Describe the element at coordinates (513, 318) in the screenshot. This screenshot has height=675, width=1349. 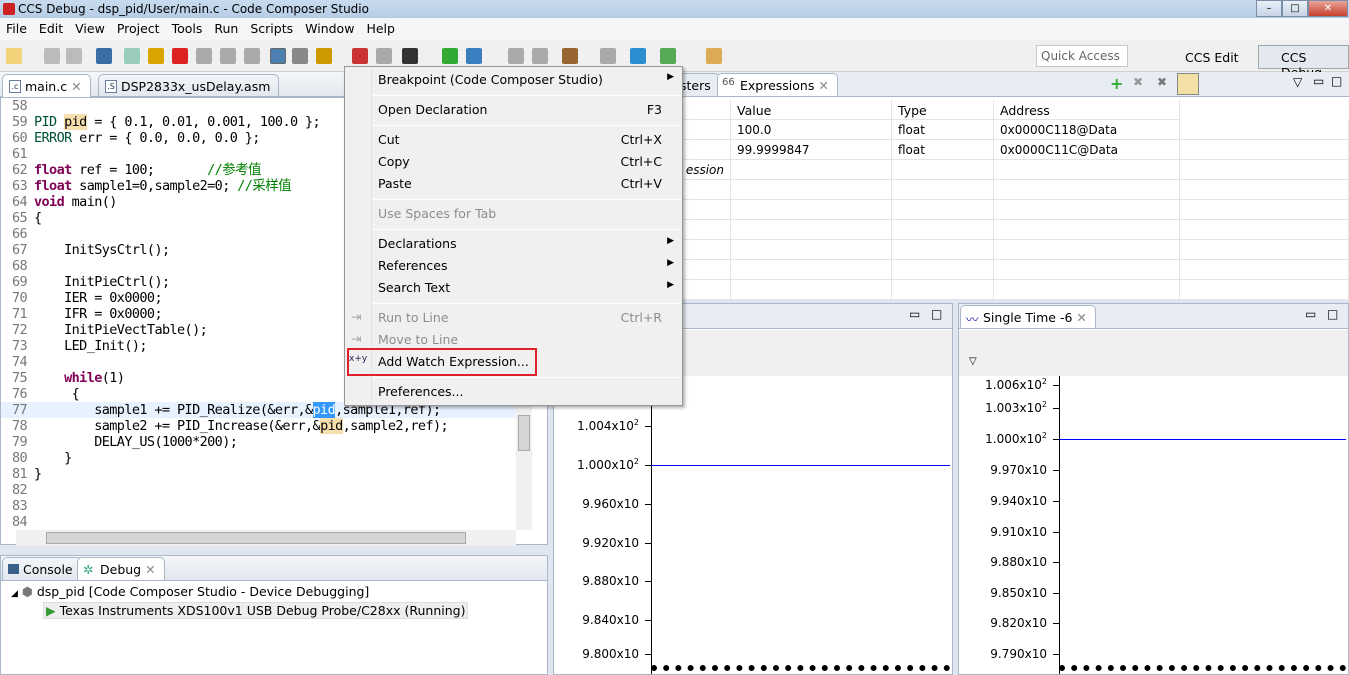
I see `context-menu-item-run-to-line: ⇥ Run to Line Ctrl+R` at that location.